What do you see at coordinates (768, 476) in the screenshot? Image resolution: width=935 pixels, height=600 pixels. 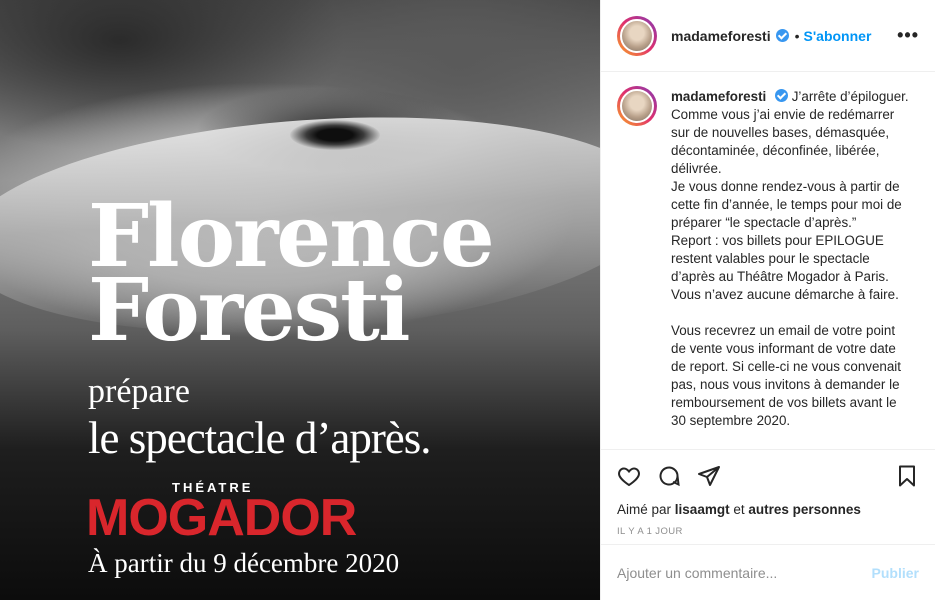 I see `action-bar` at bounding box center [768, 476].